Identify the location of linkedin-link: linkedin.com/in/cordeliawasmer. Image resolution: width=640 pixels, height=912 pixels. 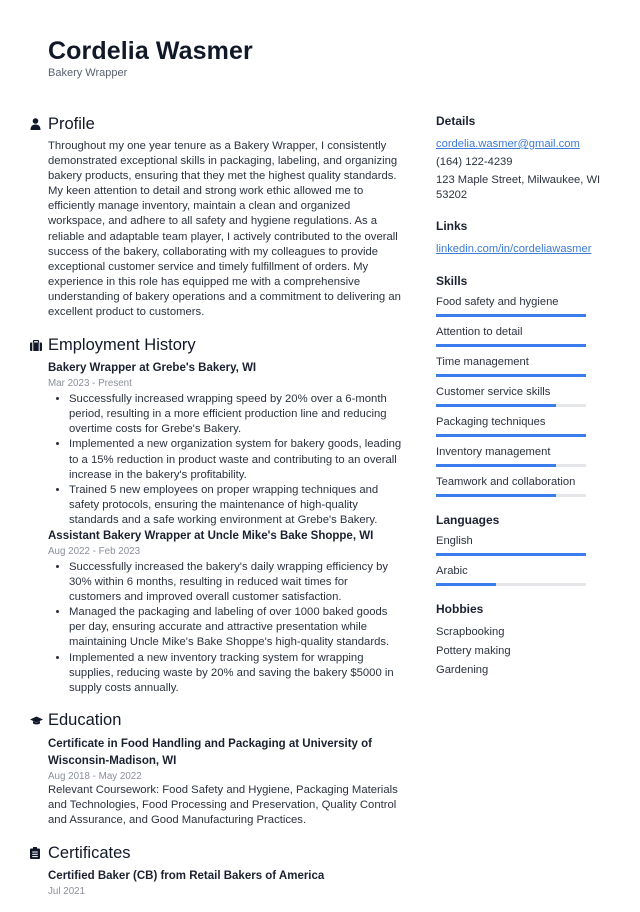
(513, 249).